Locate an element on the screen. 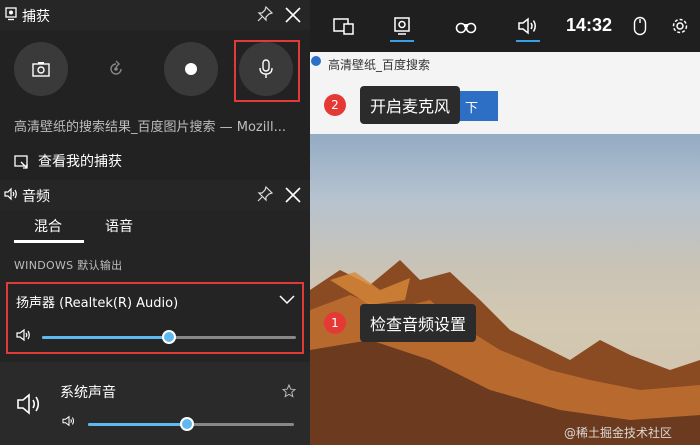  section-label: WINDOWS 默认输出 is located at coordinates (68, 265).